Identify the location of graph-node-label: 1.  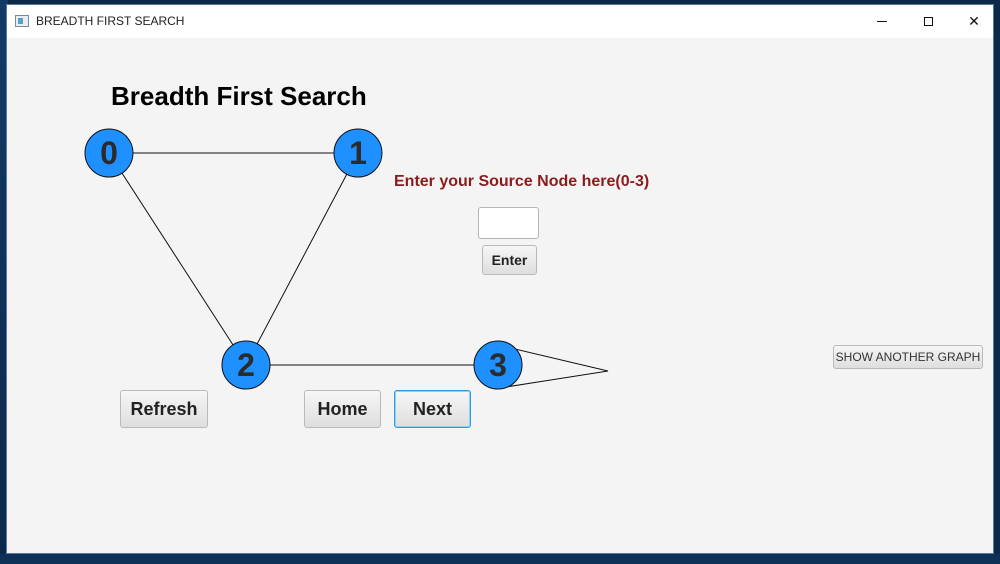
(358, 153).